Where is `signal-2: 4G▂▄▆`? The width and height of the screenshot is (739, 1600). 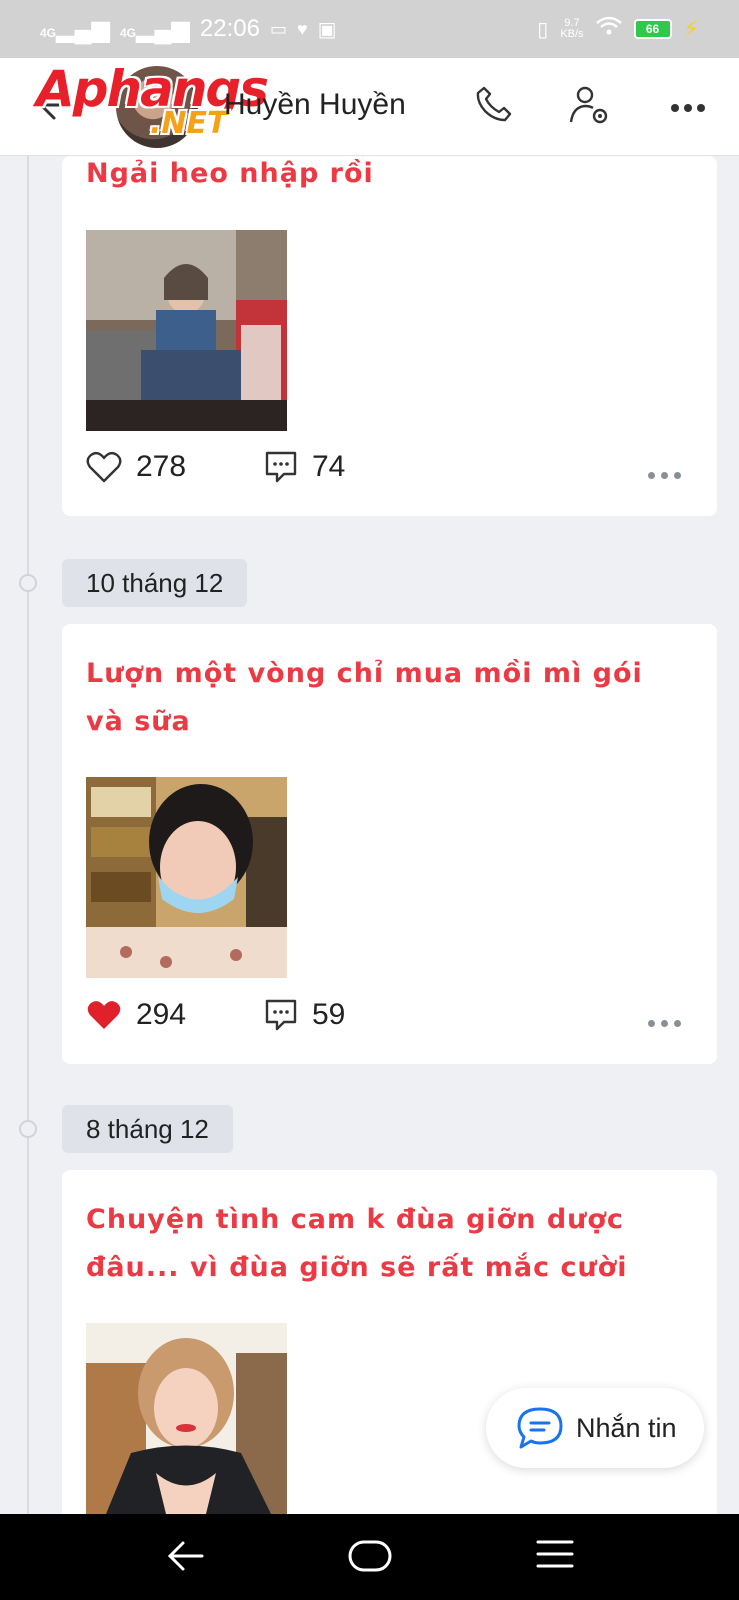 signal-2: 4G▂▄▆ is located at coordinates (155, 29).